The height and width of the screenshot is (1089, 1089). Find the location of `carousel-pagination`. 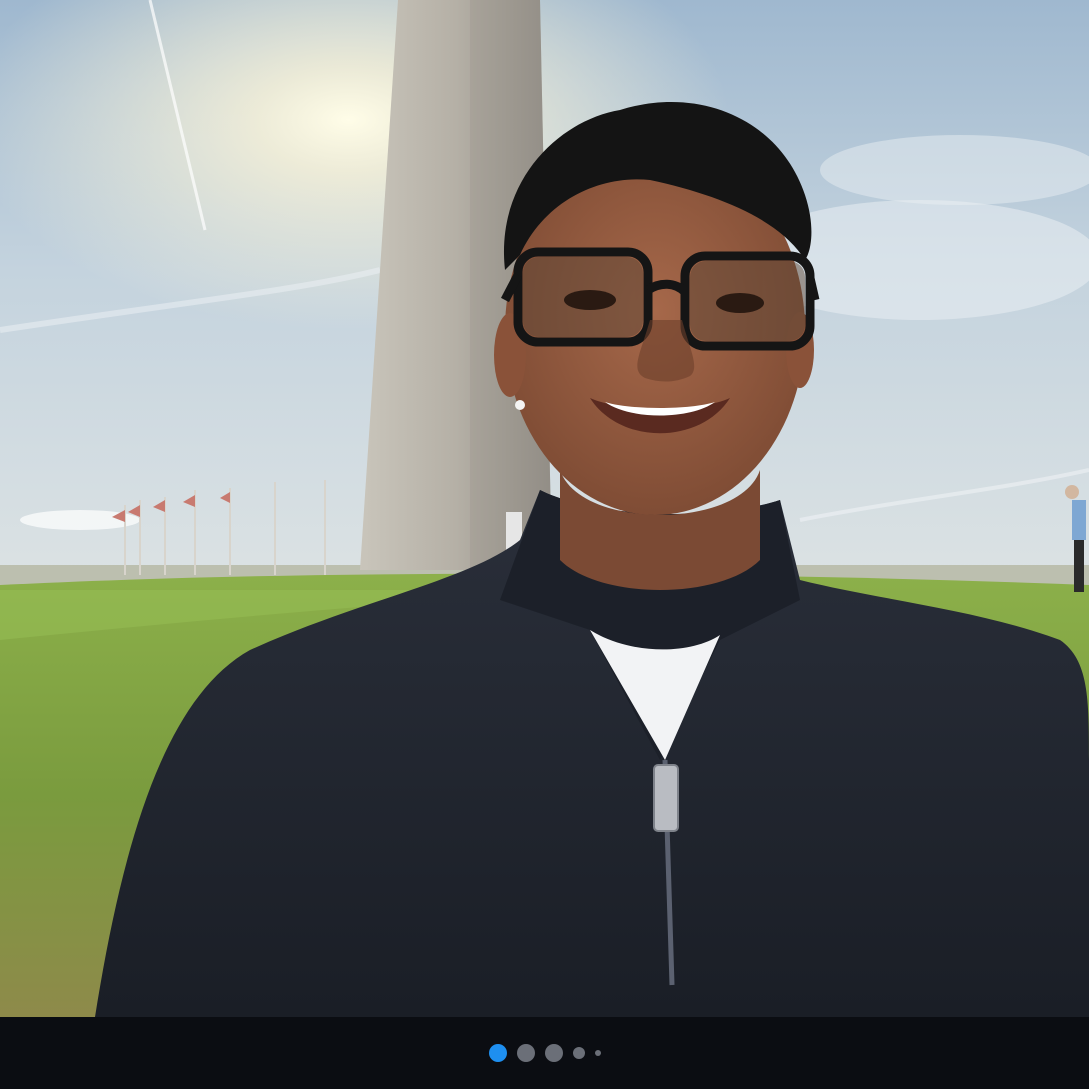

carousel-pagination is located at coordinates (544, 1053).